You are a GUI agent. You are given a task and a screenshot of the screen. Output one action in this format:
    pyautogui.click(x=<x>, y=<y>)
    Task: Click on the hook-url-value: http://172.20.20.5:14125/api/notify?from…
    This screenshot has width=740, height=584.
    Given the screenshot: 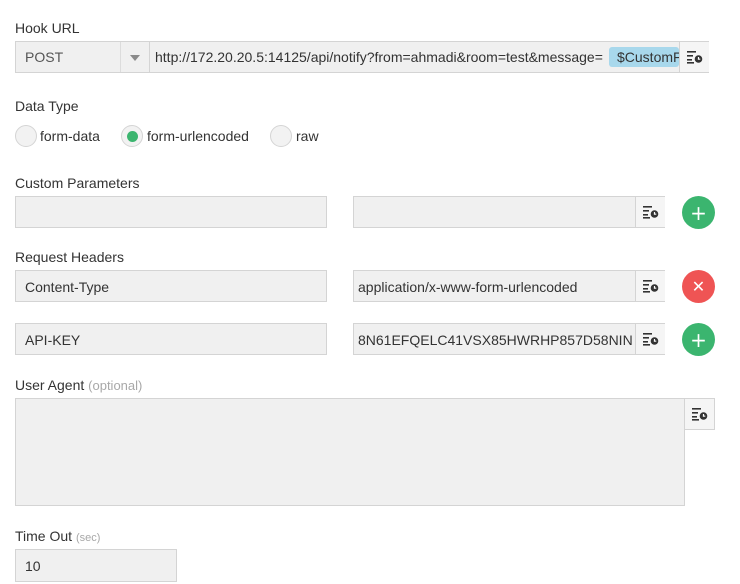 What is the action you would take?
    pyautogui.click(x=379, y=57)
    